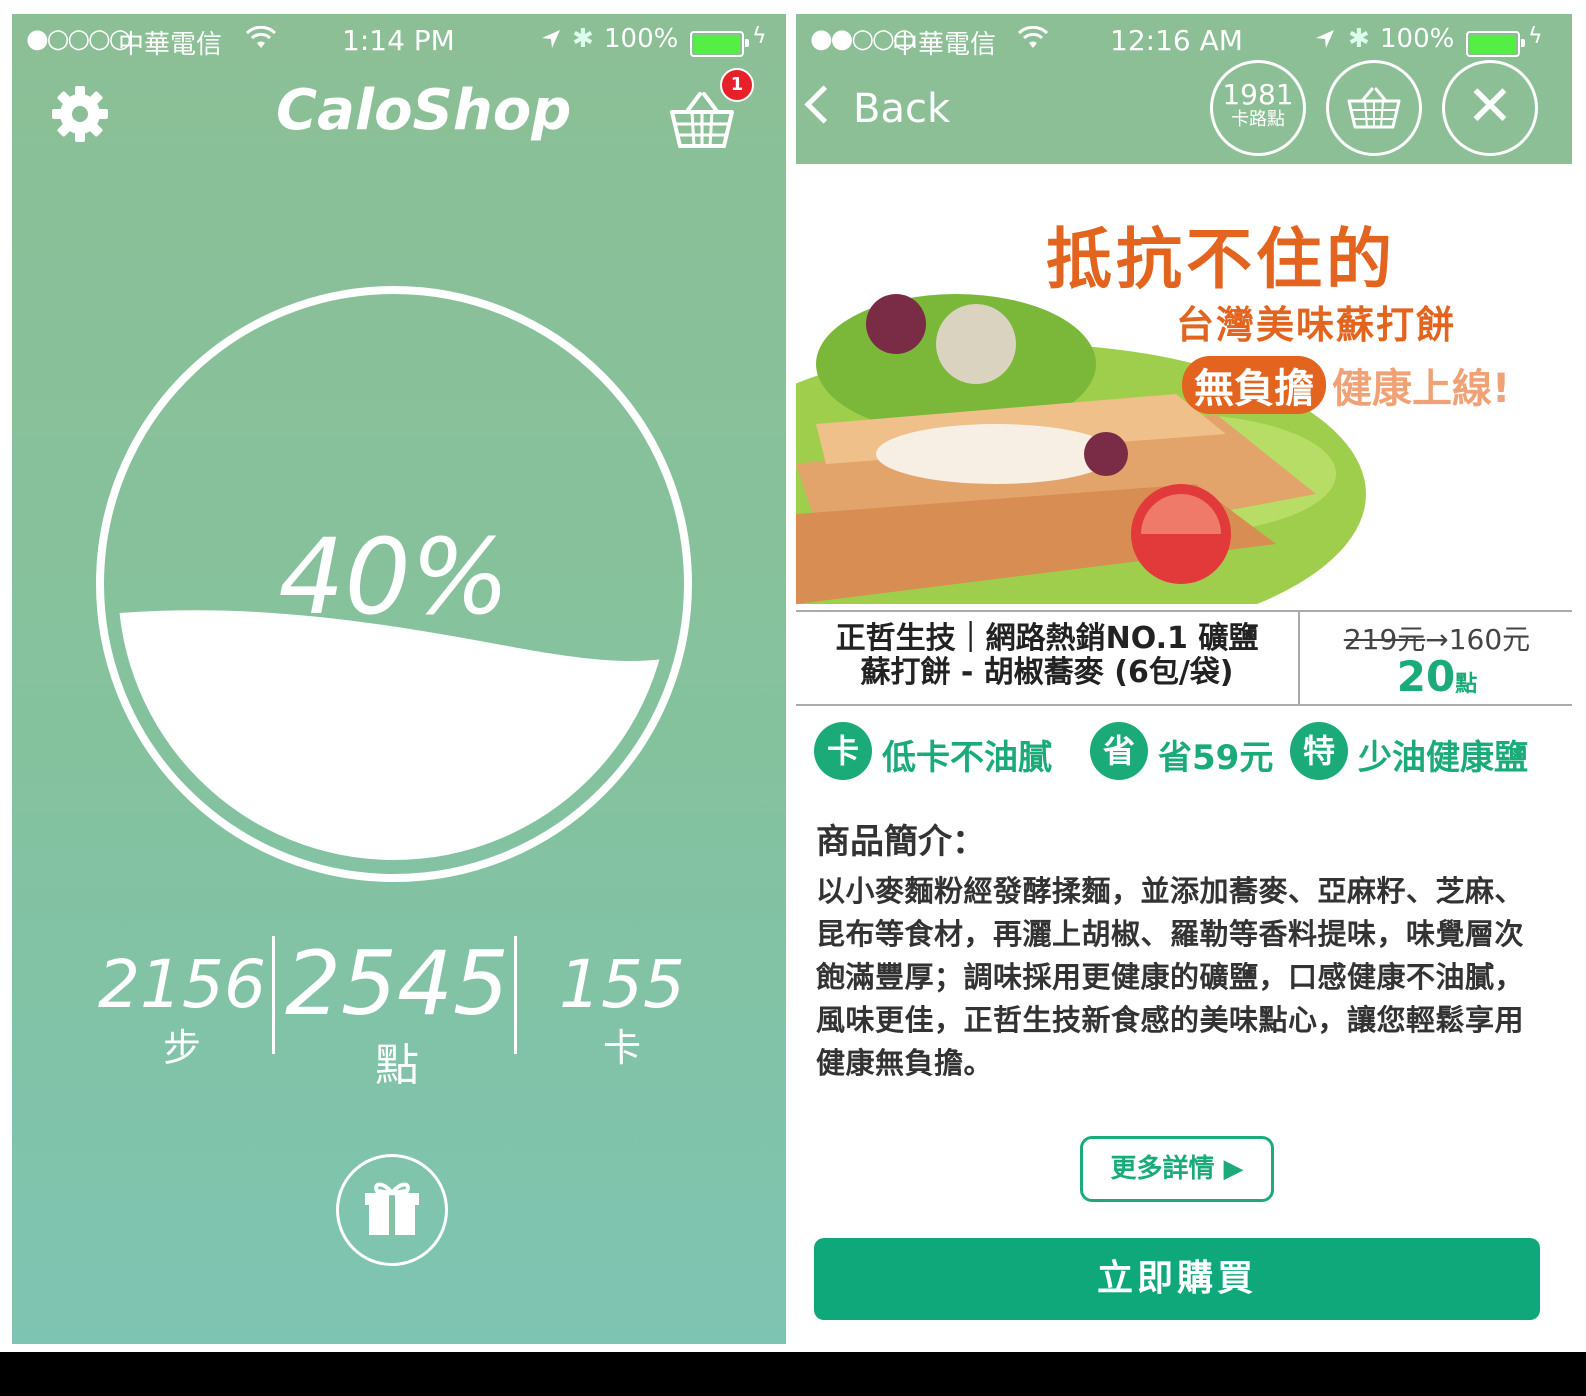 This screenshot has height=1396, width=1586. I want to click on intro-heading: 商品簡介：, so click(901, 842).